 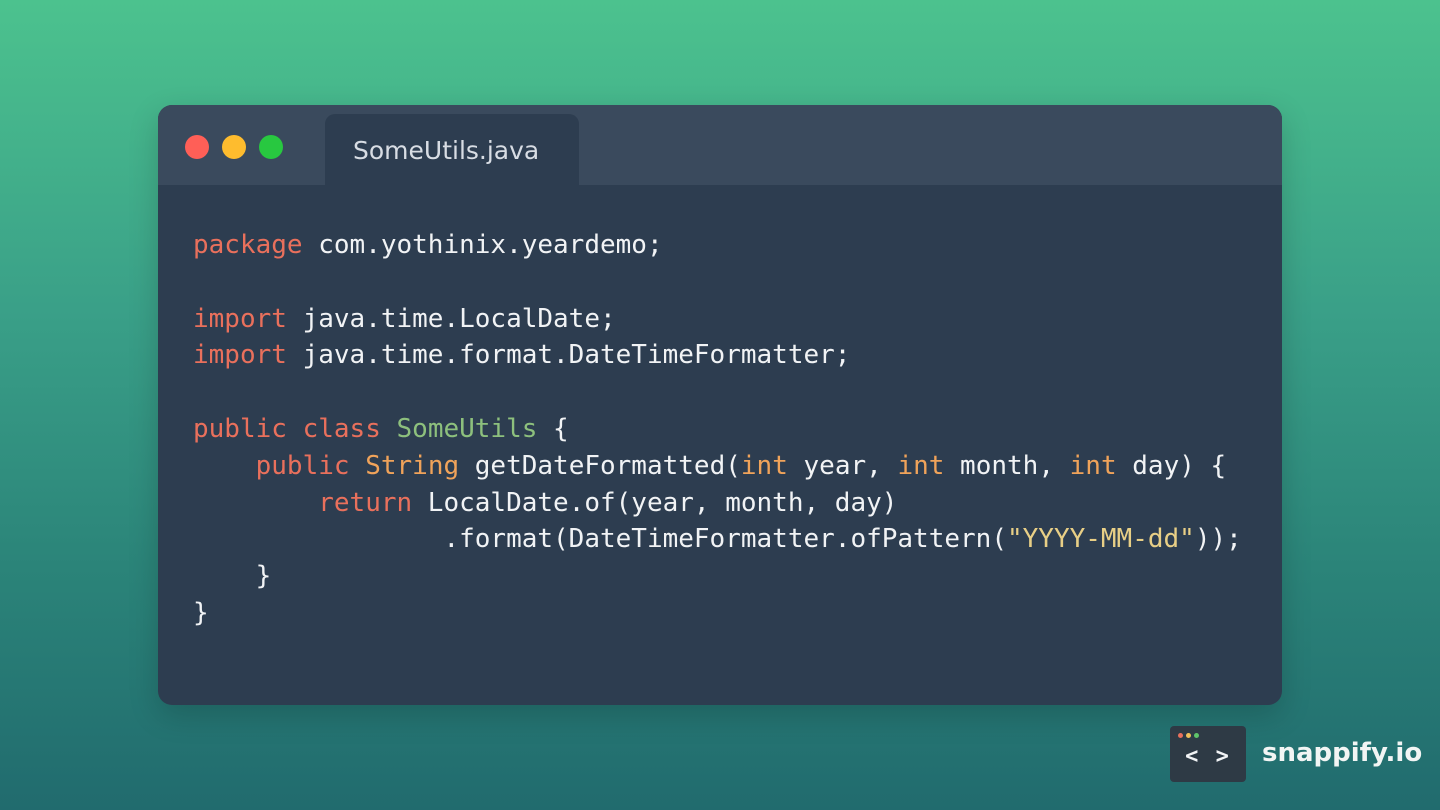 I want to click on file-tab: SomeUtils.java, so click(x=452, y=149).